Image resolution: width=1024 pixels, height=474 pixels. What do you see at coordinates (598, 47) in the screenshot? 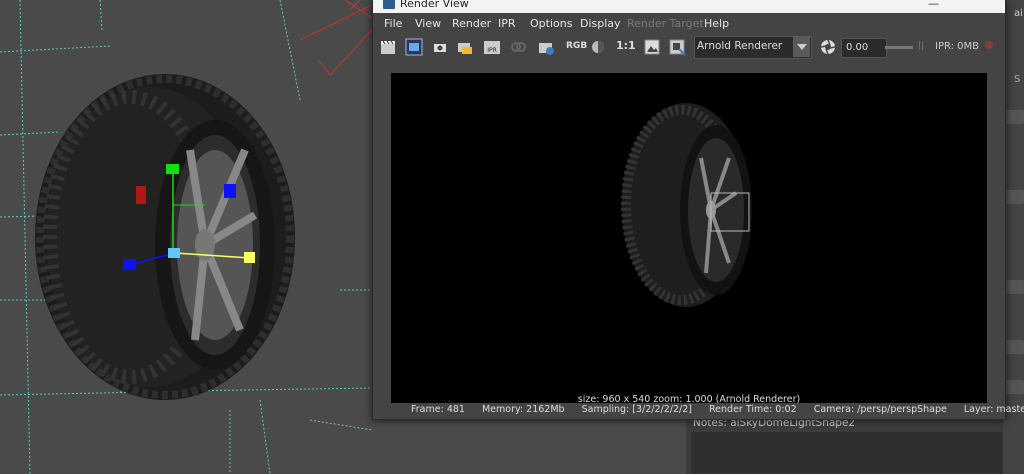
I see `alpha-channel-icon` at bounding box center [598, 47].